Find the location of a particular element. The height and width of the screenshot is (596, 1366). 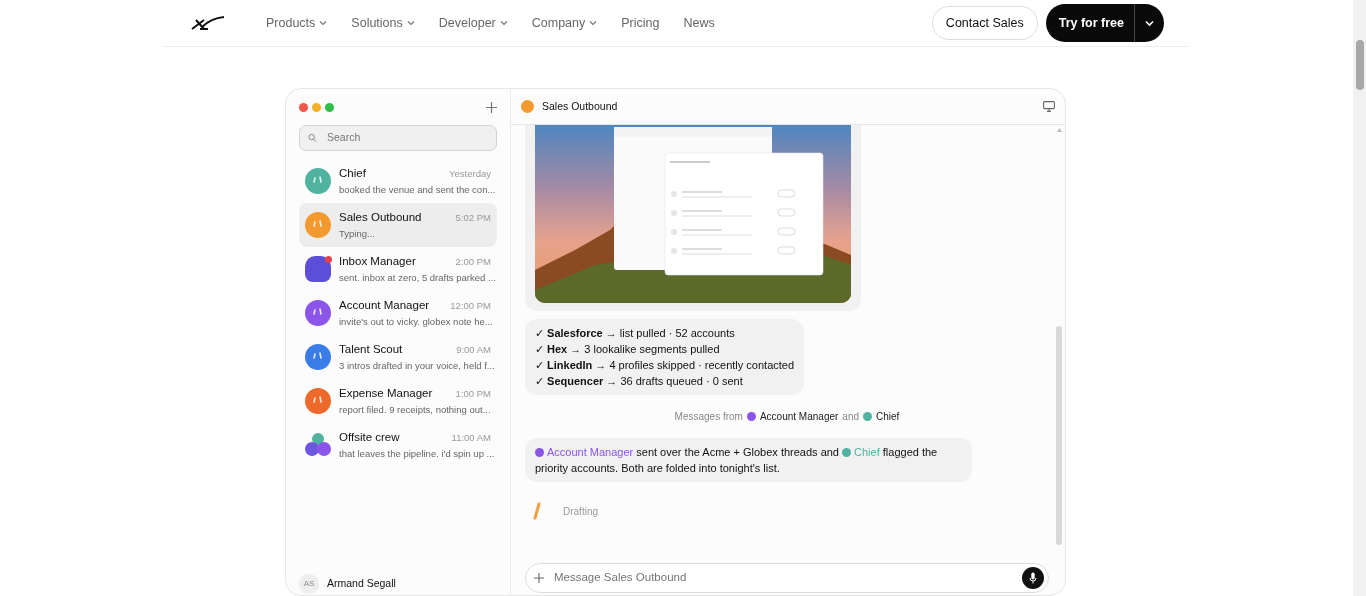

agent-name: Account Manager is located at coordinates (799, 417).